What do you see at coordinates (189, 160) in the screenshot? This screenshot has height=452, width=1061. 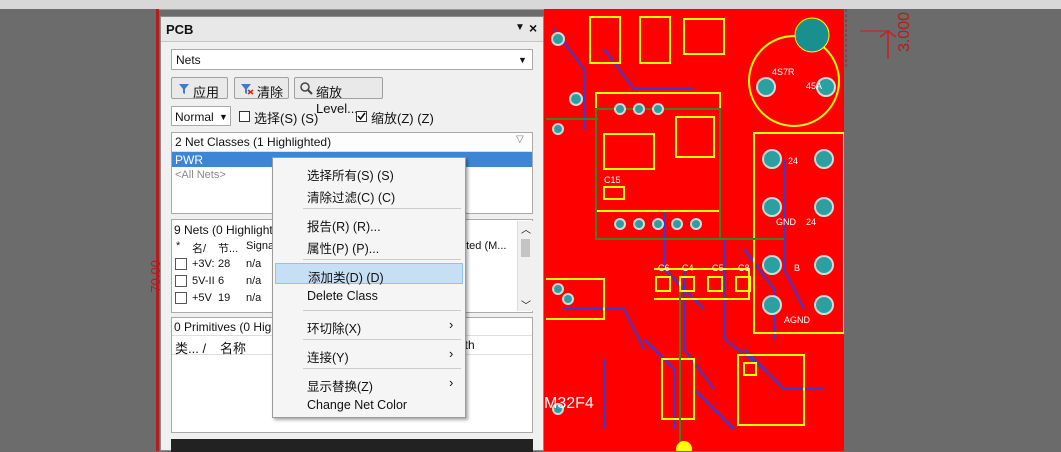 I see `net-class-label: PWR` at bounding box center [189, 160].